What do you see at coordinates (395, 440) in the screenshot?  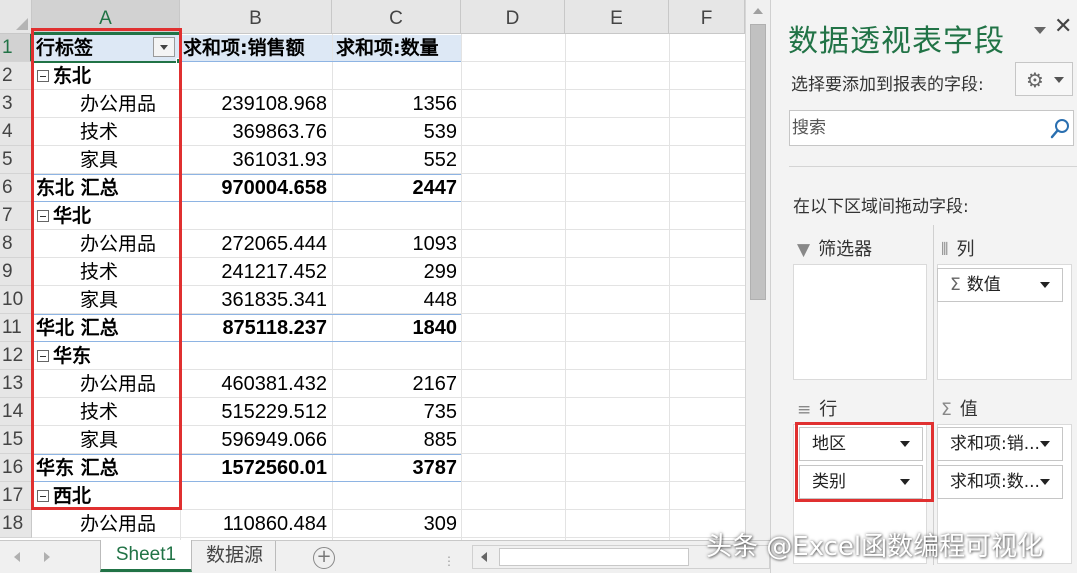 I see `pivot-quantity-value: 885` at bounding box center [395, 440].